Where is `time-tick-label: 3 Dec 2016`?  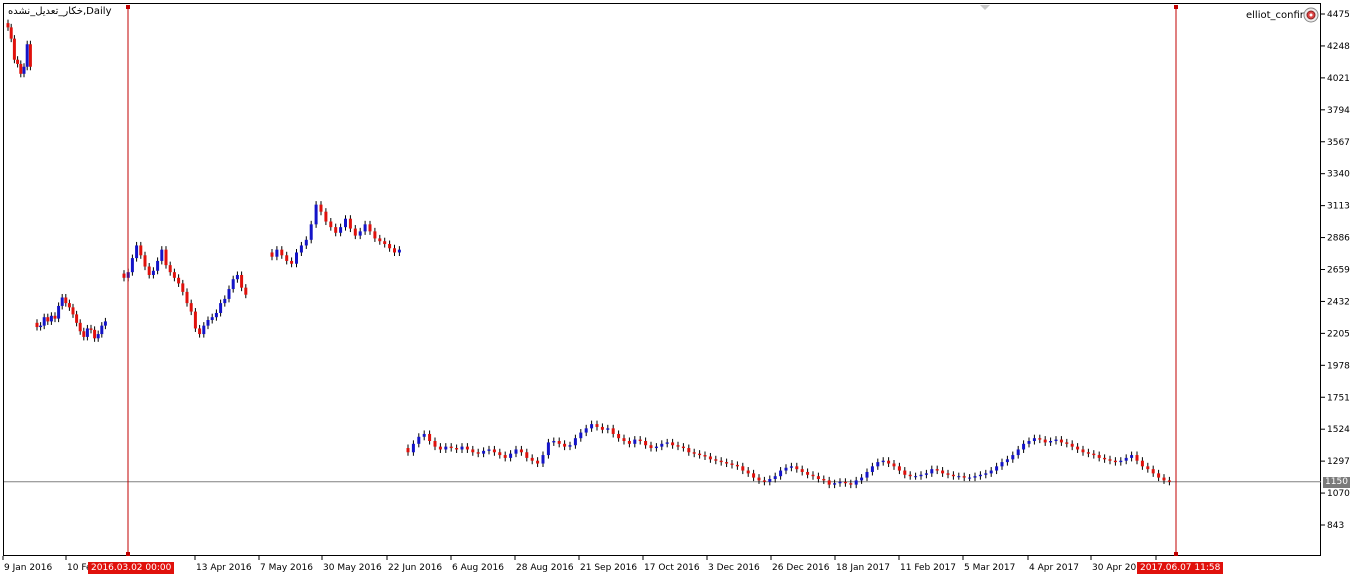
time-tick-label: 3 Dec 2016 is located at coordinates (734, 568).